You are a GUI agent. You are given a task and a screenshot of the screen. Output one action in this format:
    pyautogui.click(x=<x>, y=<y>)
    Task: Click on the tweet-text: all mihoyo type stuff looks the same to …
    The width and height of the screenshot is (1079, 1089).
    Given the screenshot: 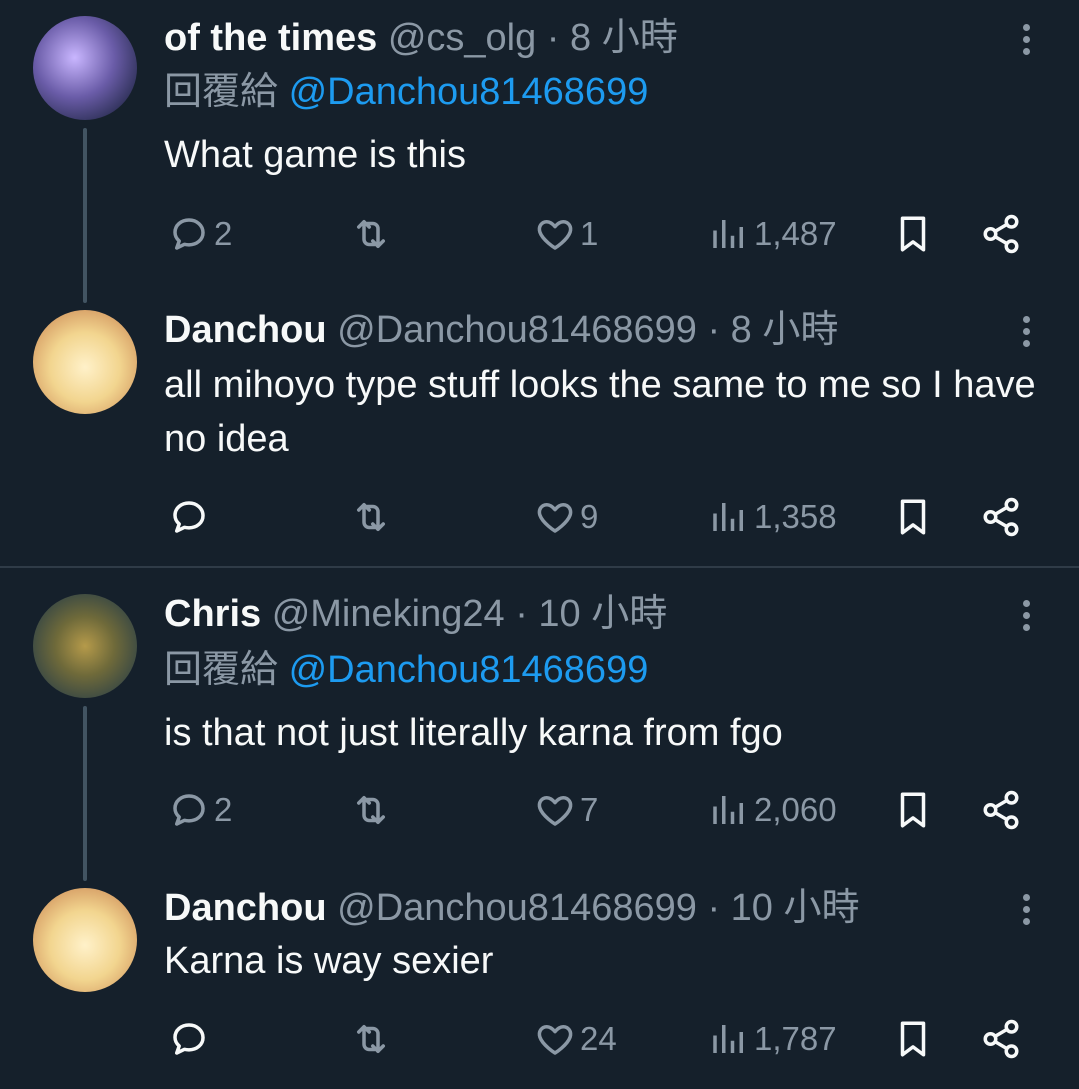 What is the action you would take?
    pyautogui.click(x=600, y=412)
    